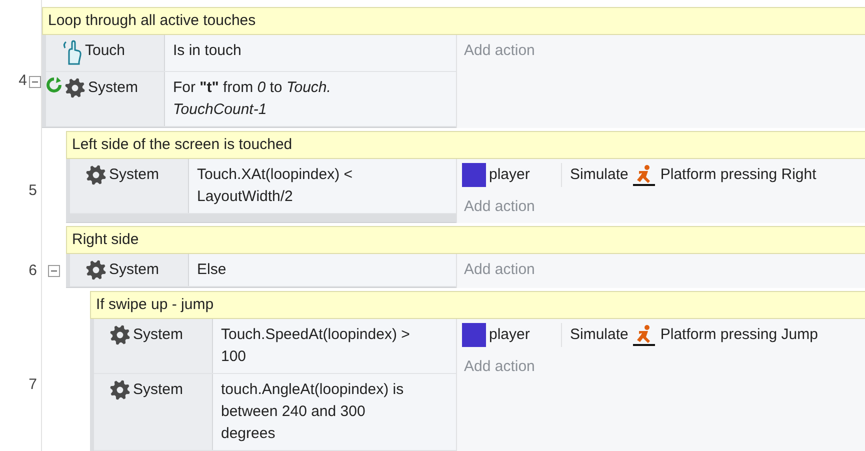 The width and height of the screenshot is (865, 451). I want to click on event-comment: Loop through all active touches, so click(453, 21).